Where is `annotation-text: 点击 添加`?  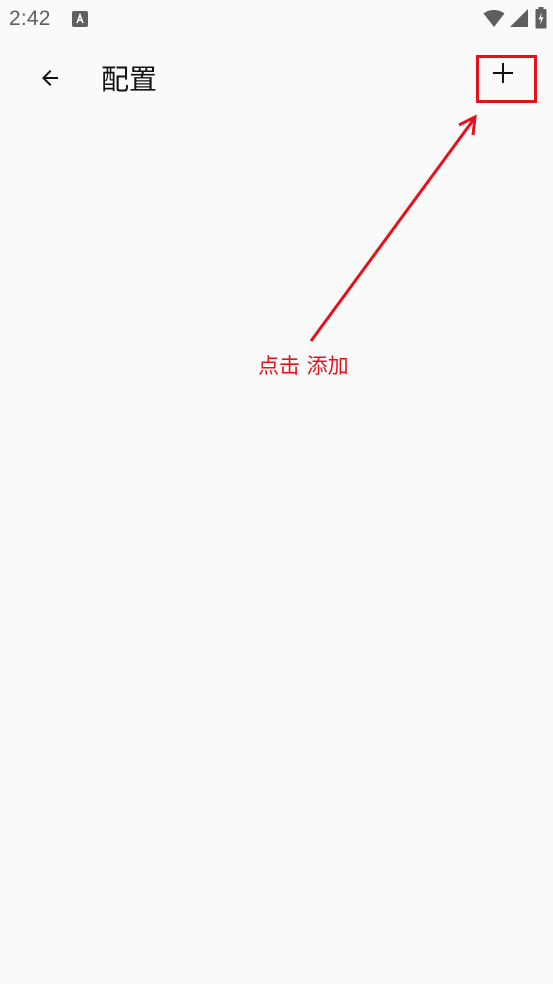
annotation-text: 点击 添加 is located at coordinates (303, 366).